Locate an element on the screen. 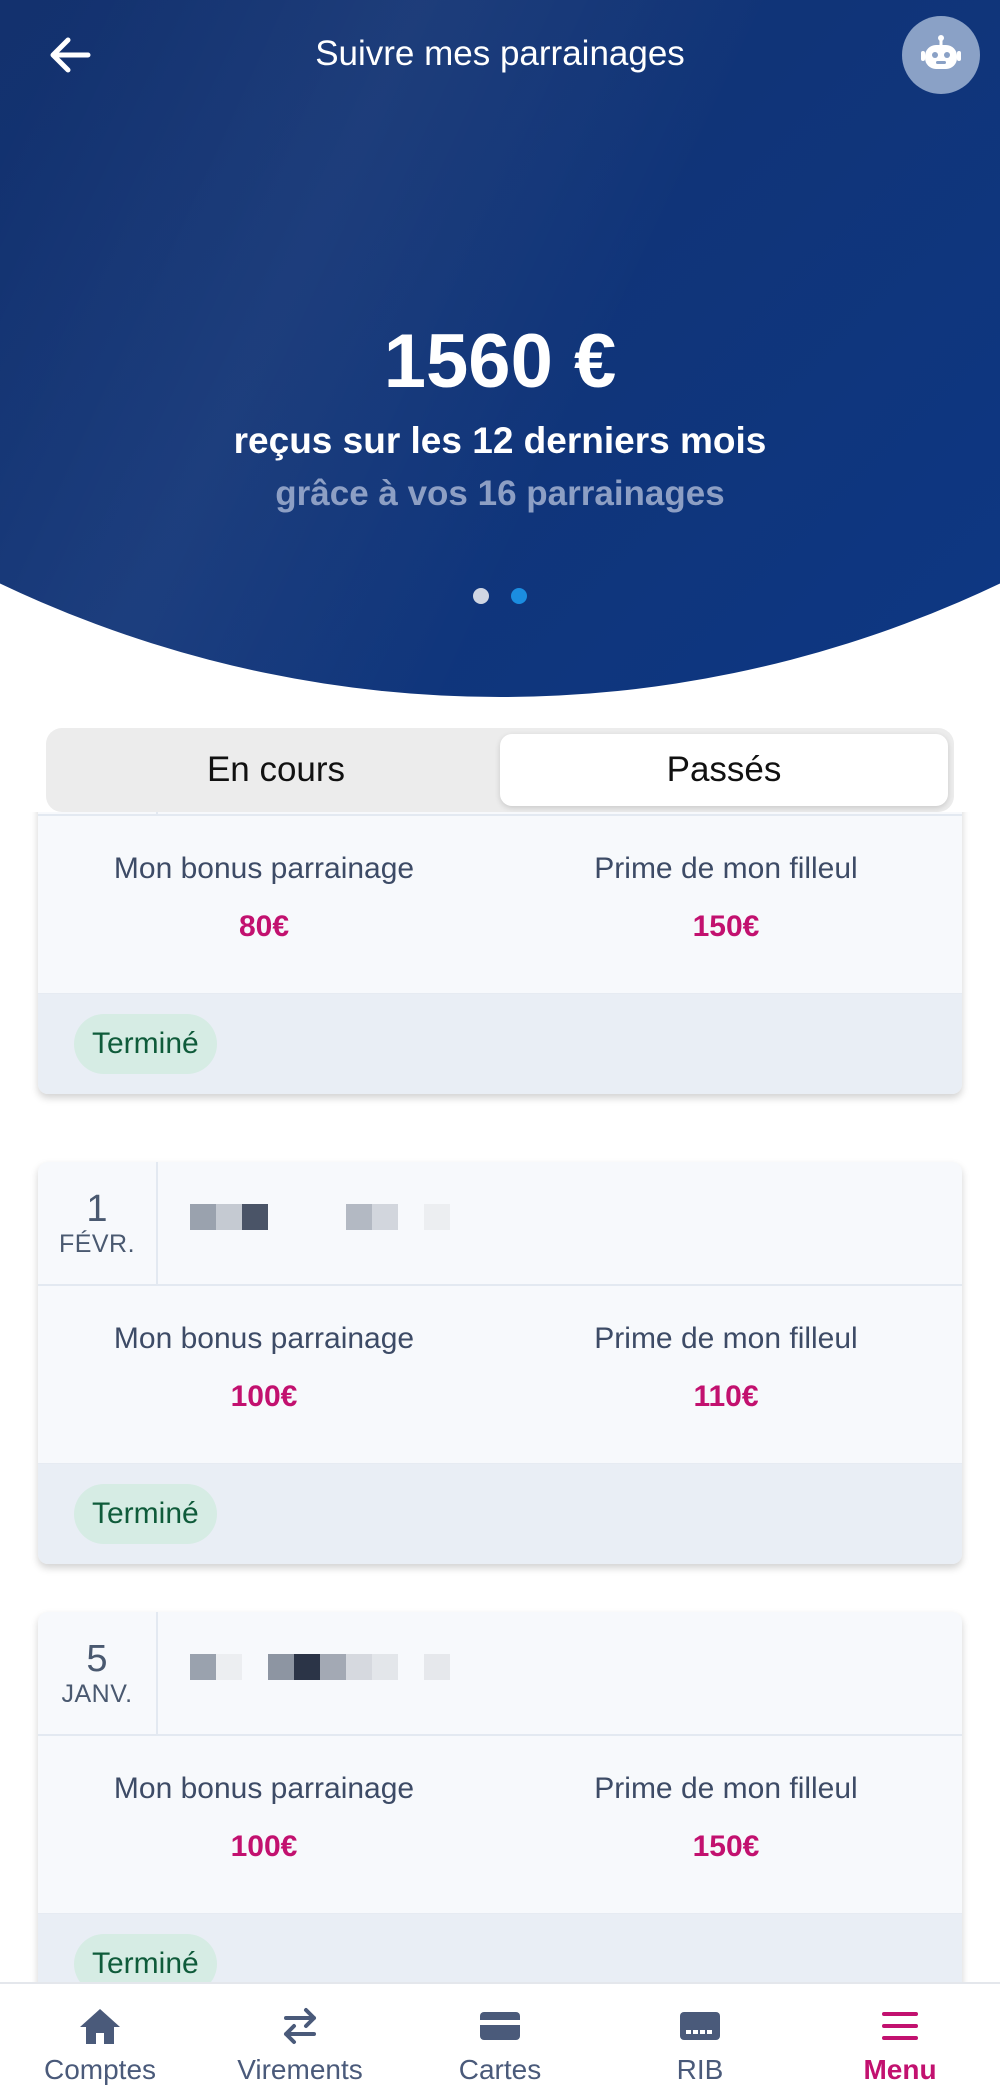 This screenshot has height=2099, width=1000. bottom-navigation: Comptes Virements Cartes RIB Menu is located at coordinates (500, 2040).